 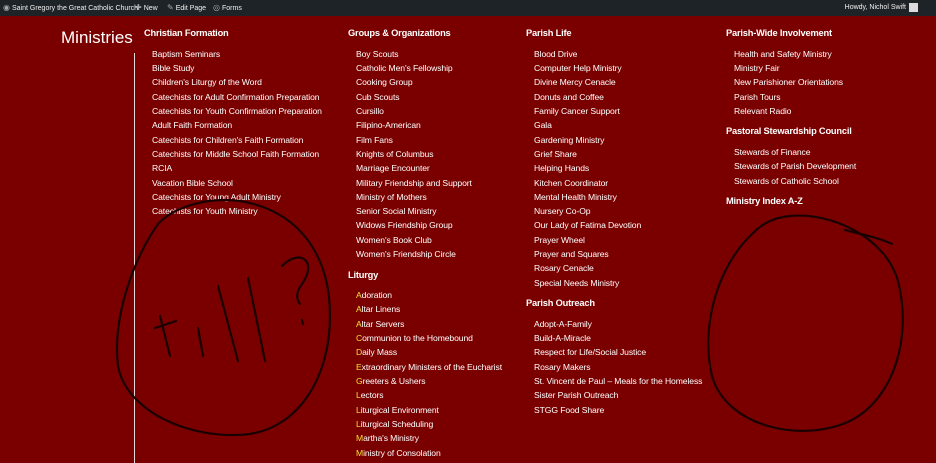 I want to click on ministry-link: Boy Scouts, so click(x=377, y=54).